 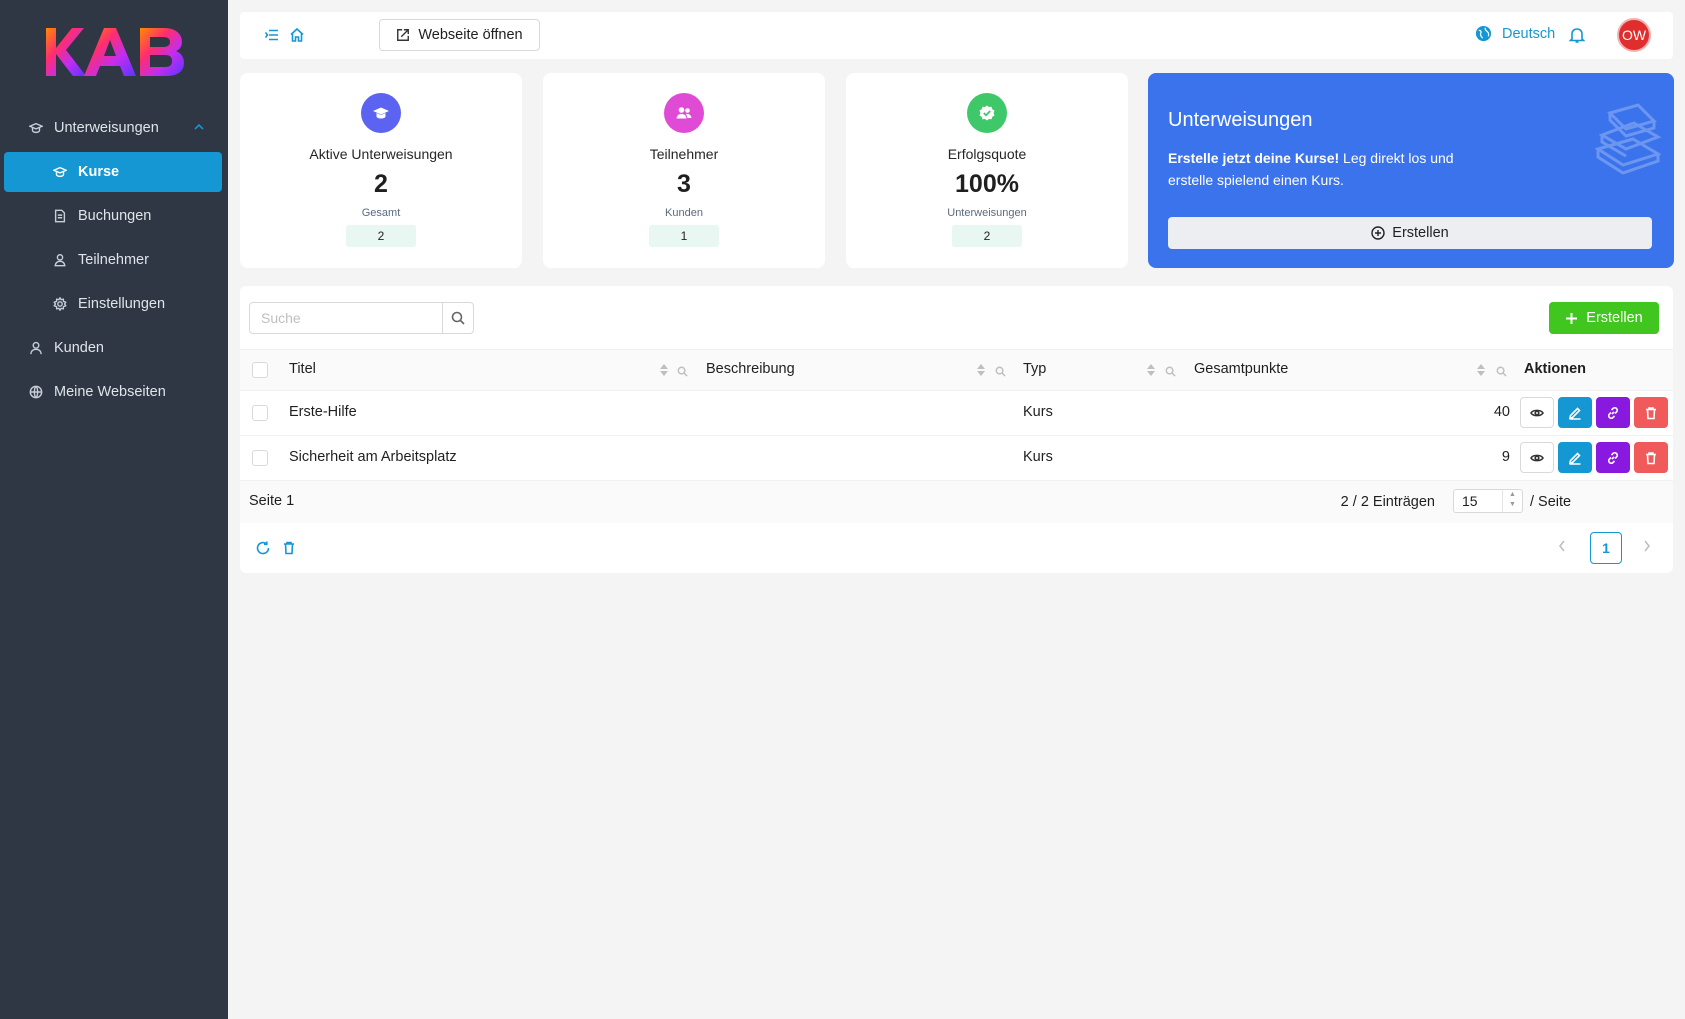 I want to click on sidebar-item-meine-webseiten: Meine Webseiten, so click(x=114, y=392).